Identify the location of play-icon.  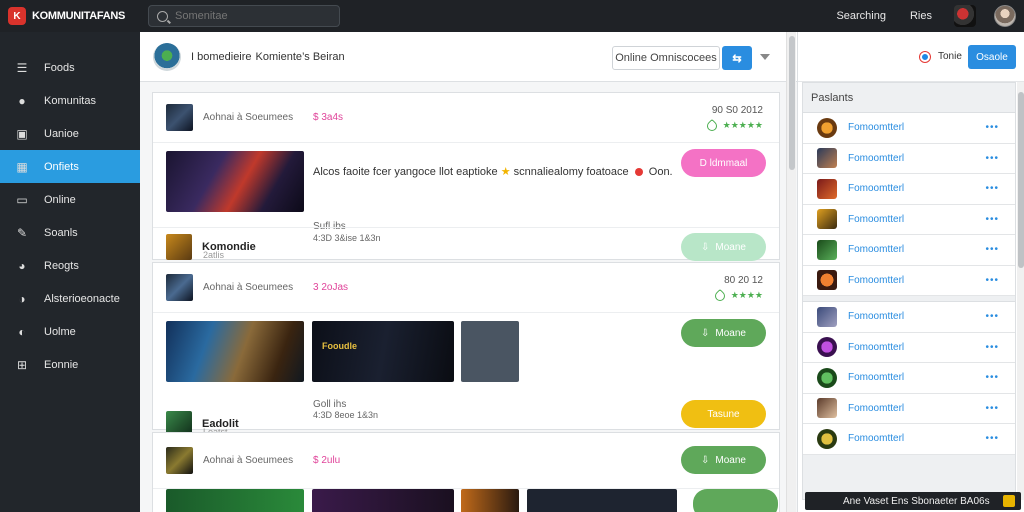
(638, 172).